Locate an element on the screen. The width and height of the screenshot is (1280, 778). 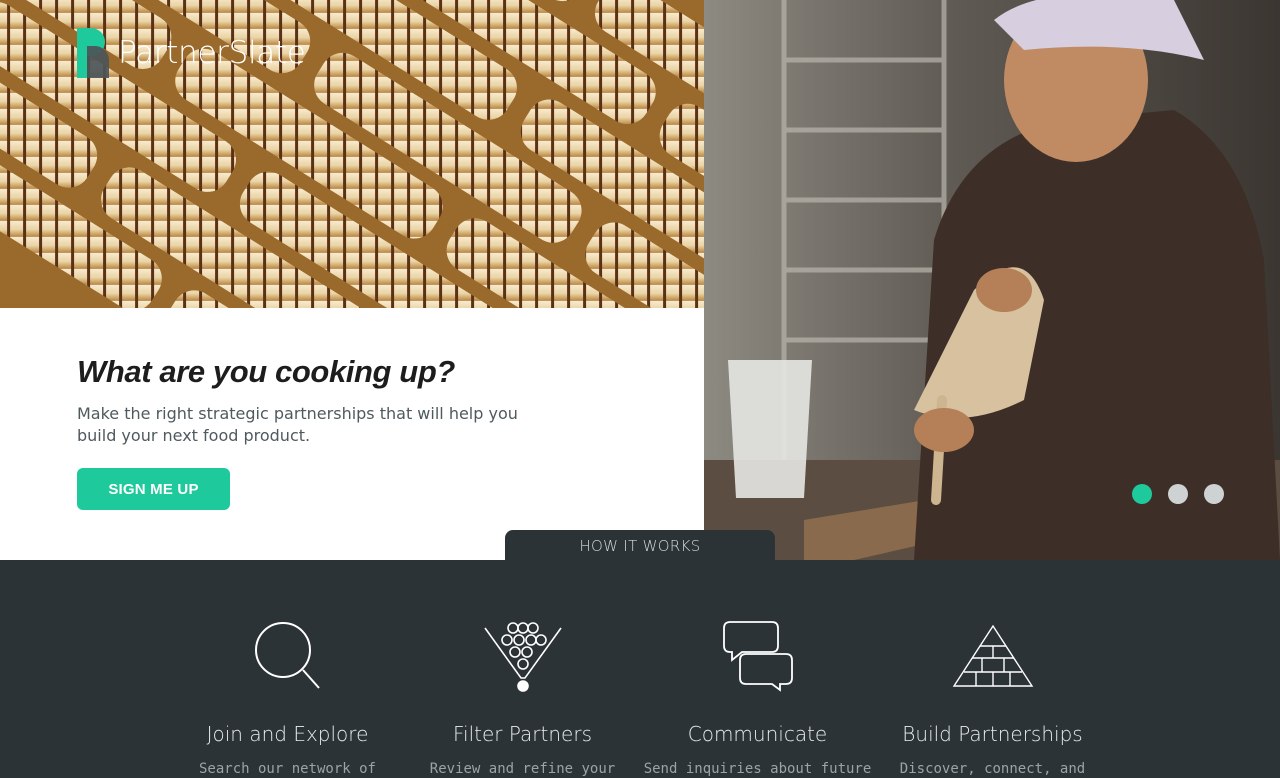
chat-bubbles-icon is located at coordinates (757, 656).